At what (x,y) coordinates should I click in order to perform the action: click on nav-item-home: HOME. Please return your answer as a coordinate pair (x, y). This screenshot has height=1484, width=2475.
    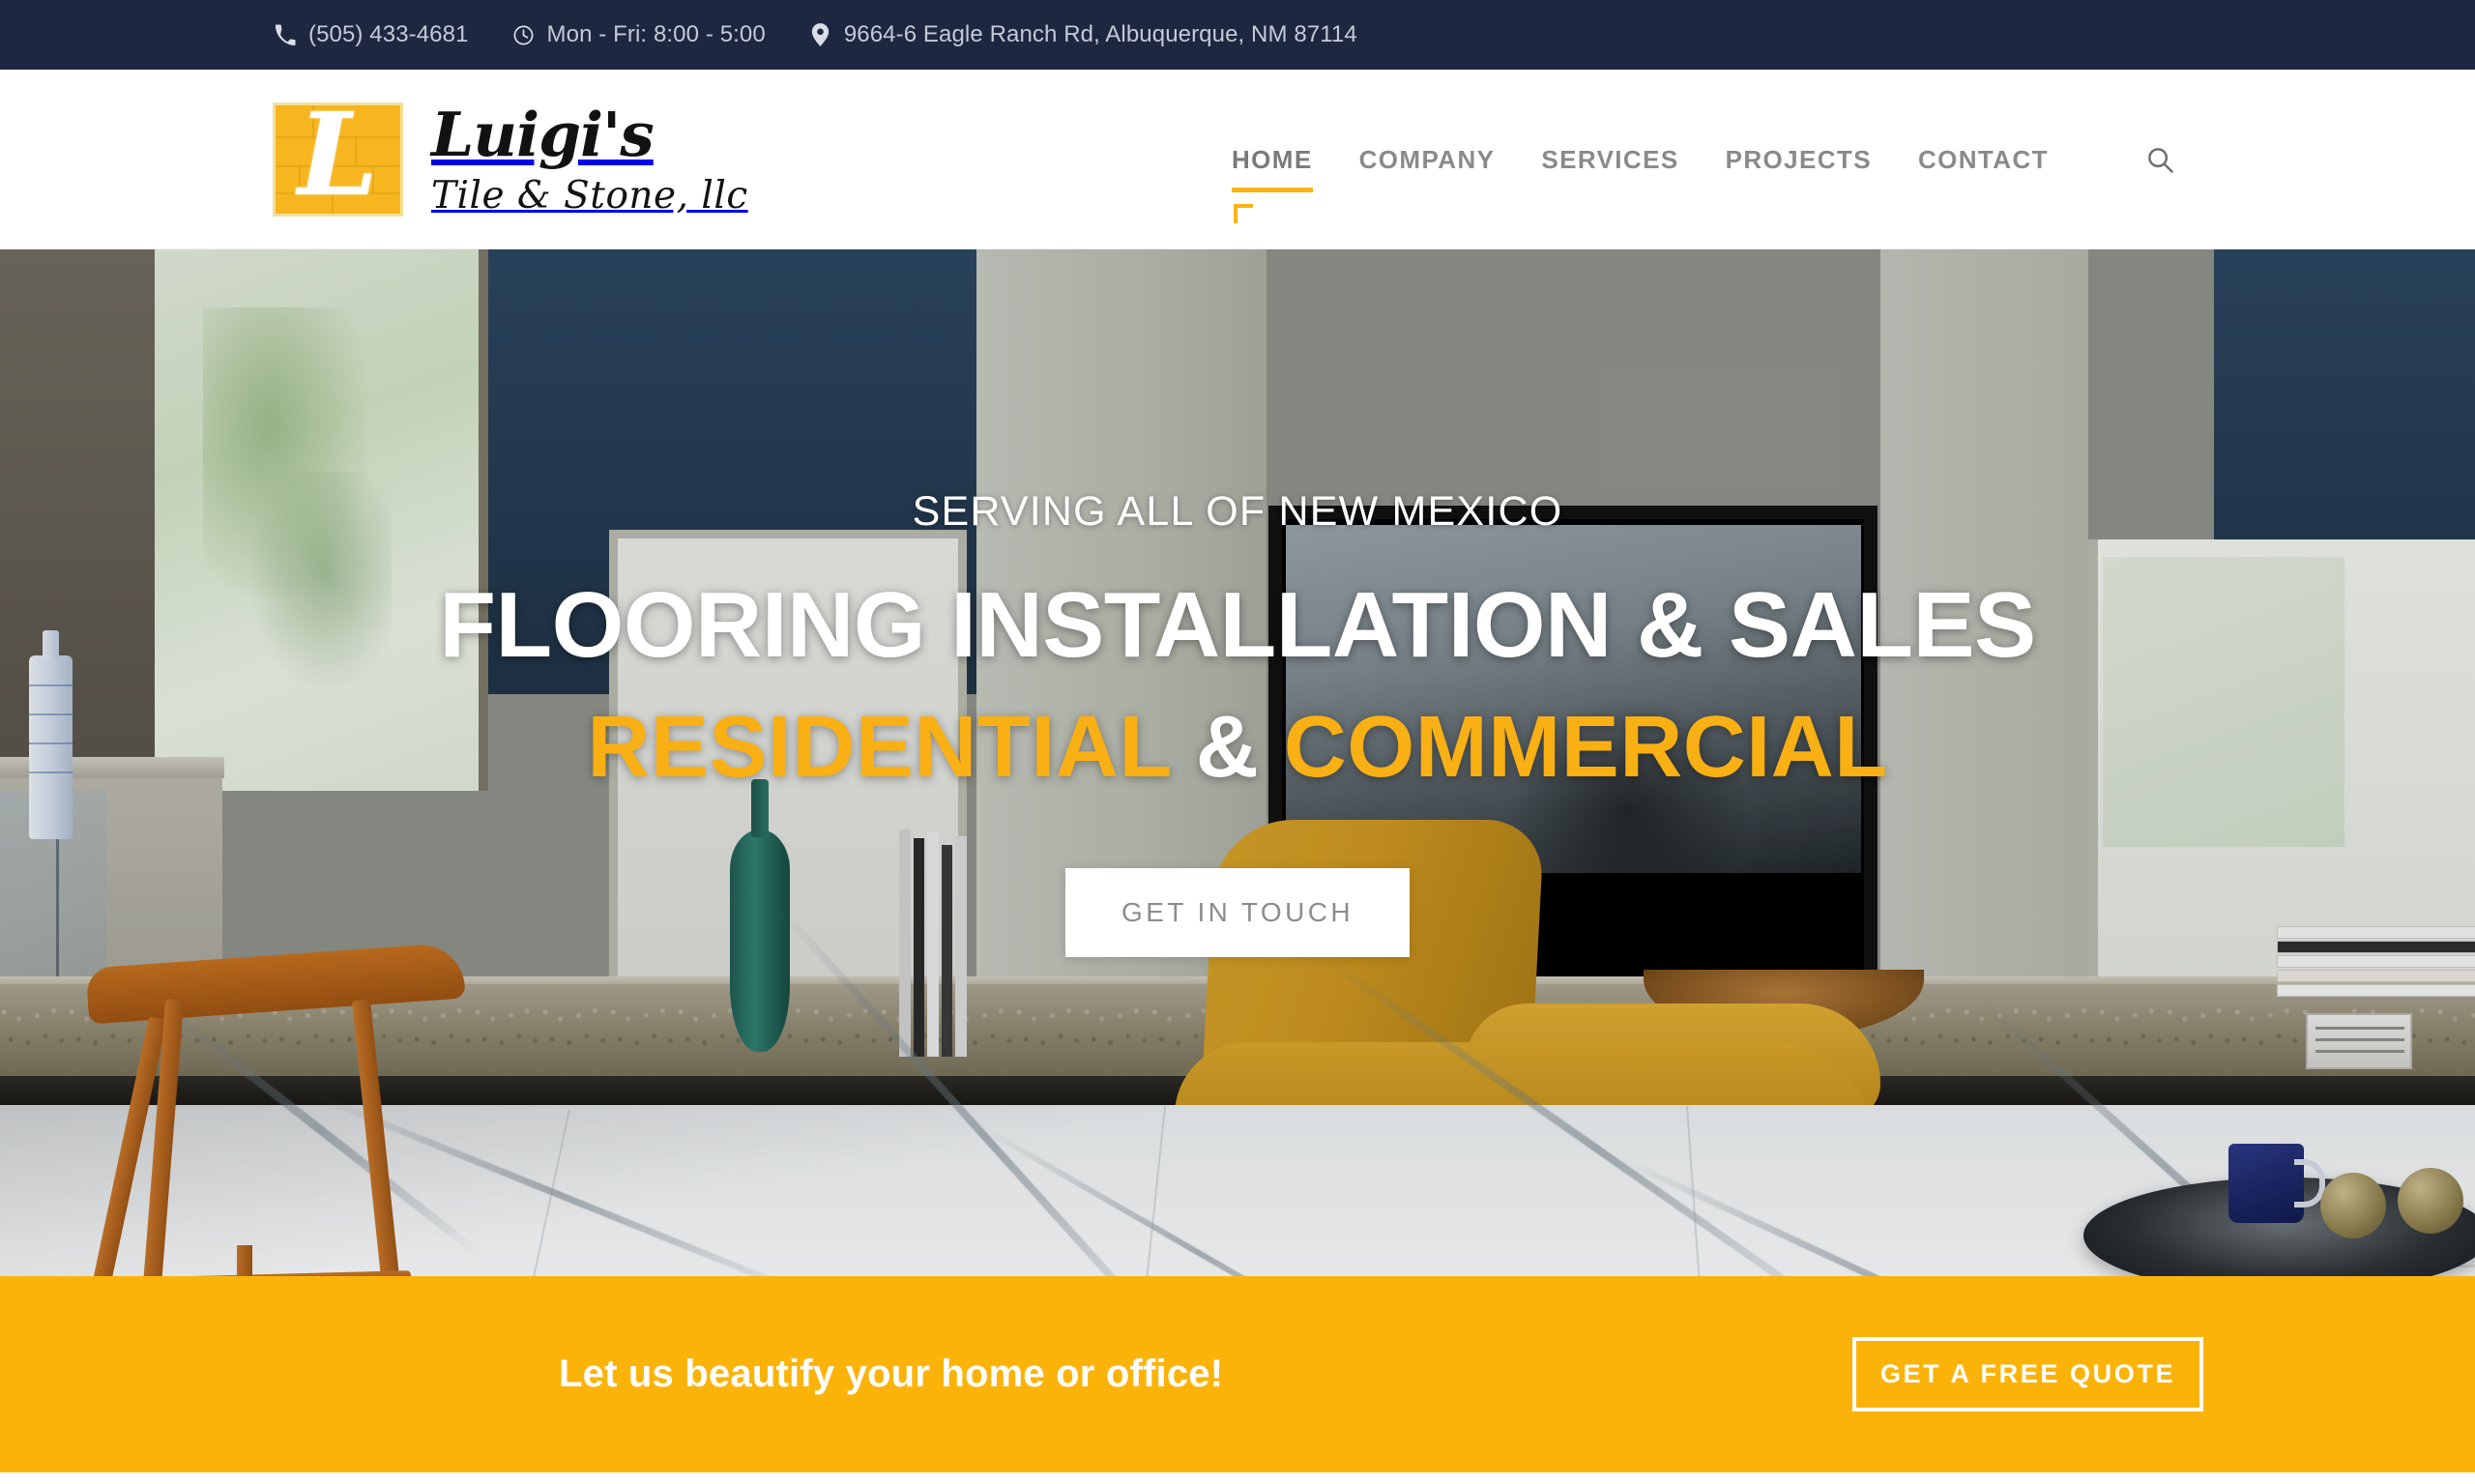
    Looking at the image, I should click on (1272, 165).